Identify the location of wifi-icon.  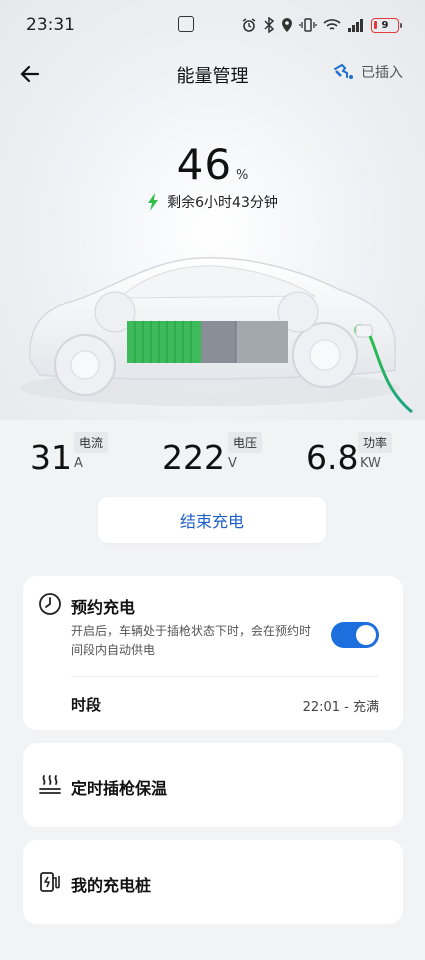
(332, 24).